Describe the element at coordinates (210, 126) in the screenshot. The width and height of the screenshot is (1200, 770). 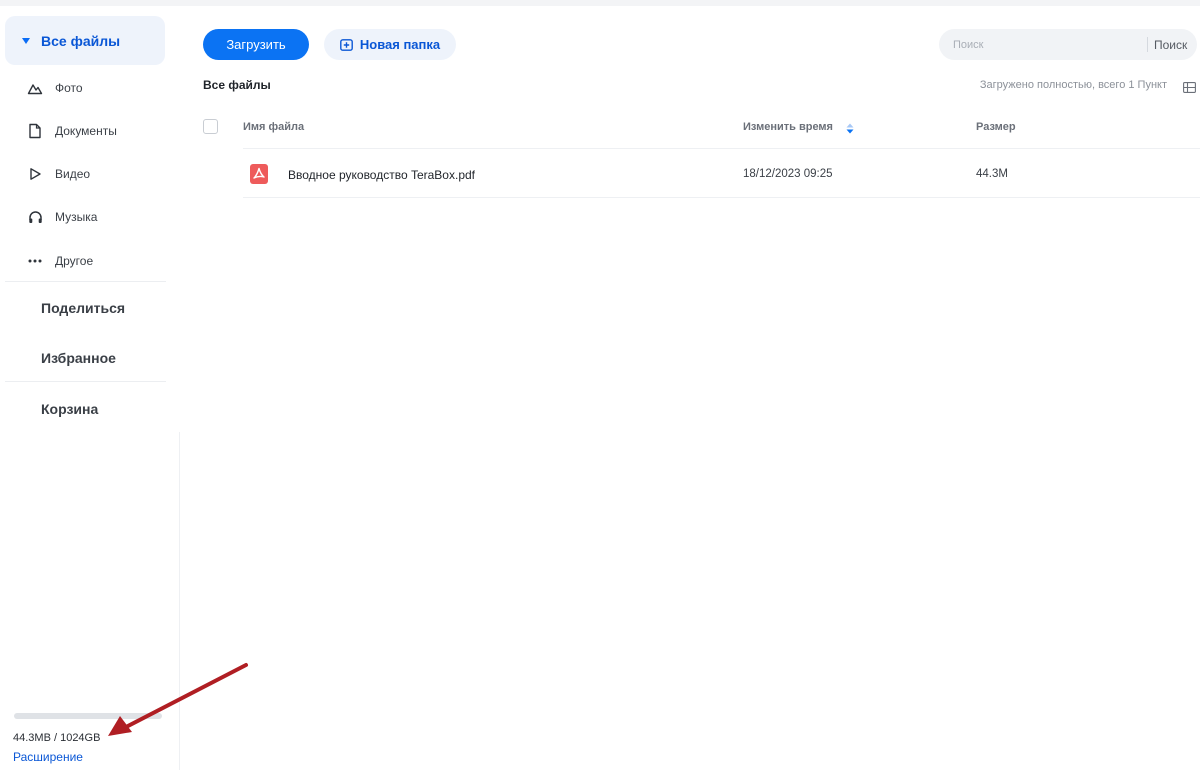
I see `select-all-checkbox` at that location.